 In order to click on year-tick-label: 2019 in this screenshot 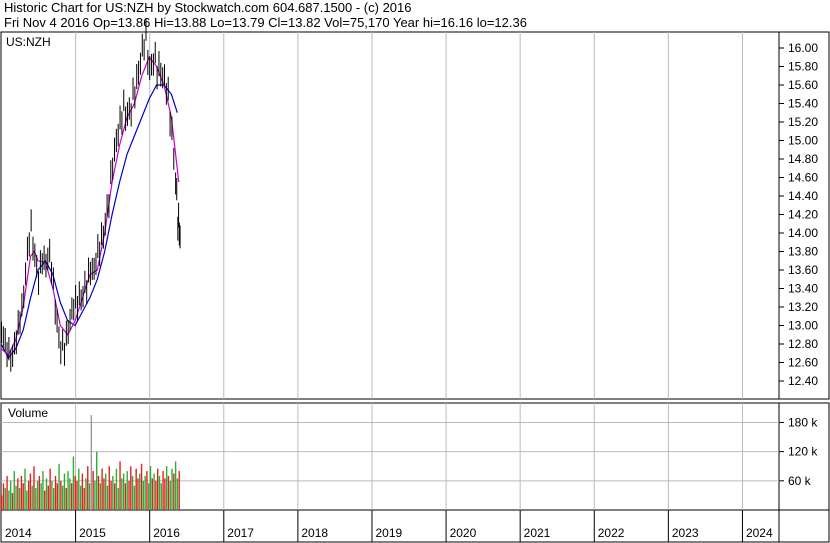, I will do `click(388, 533)`.